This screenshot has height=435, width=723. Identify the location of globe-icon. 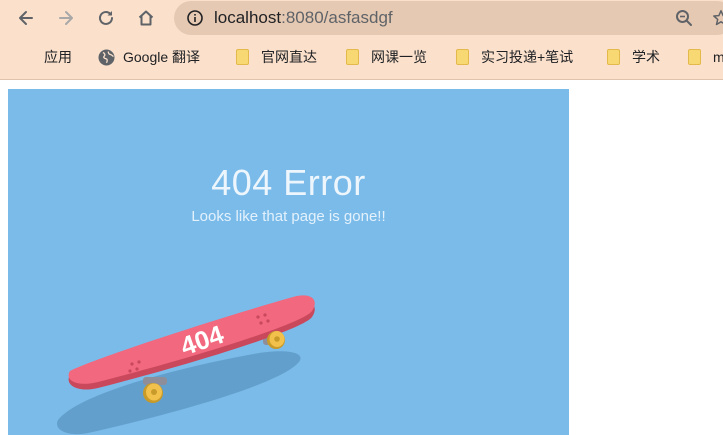
(106, 57).